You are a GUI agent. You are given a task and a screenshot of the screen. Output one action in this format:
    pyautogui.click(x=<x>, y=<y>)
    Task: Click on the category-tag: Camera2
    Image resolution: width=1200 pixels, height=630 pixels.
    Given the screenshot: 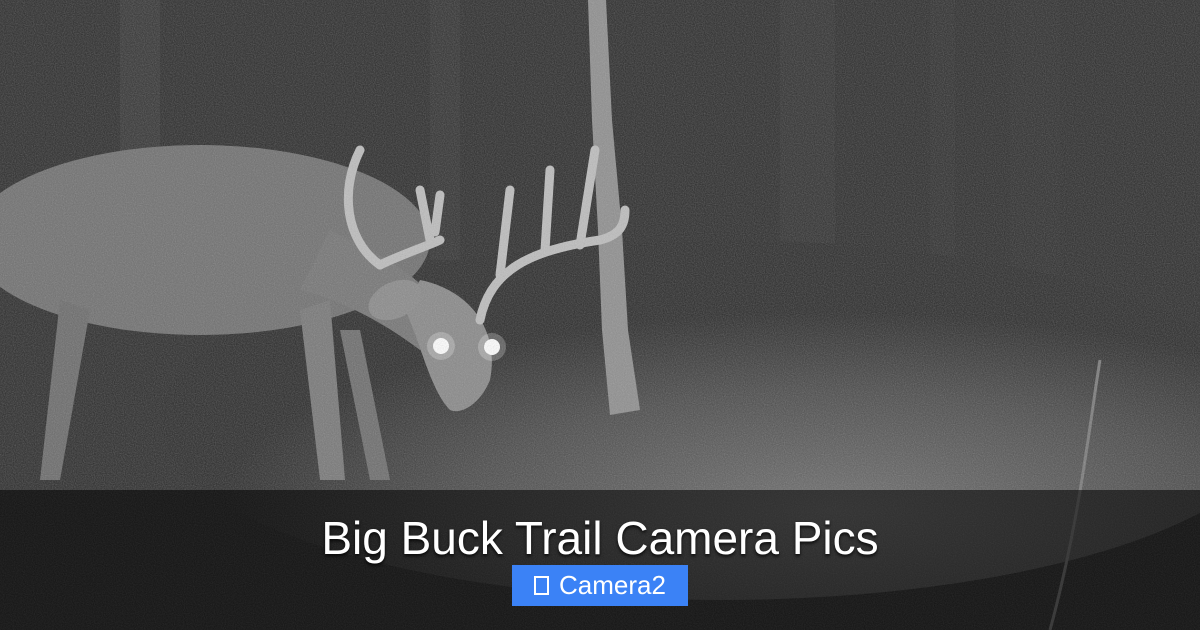 What is the action you would take?
    pyautogui.click(x=600, y=585)
    